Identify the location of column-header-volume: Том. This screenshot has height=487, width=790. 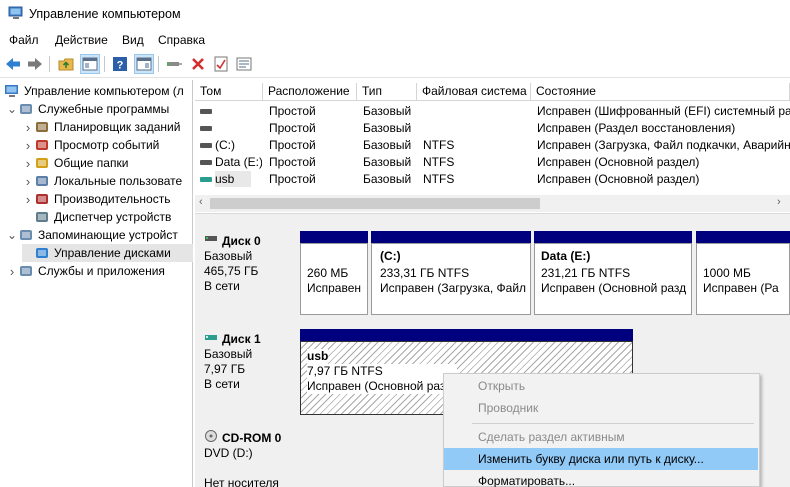
(229, 92).